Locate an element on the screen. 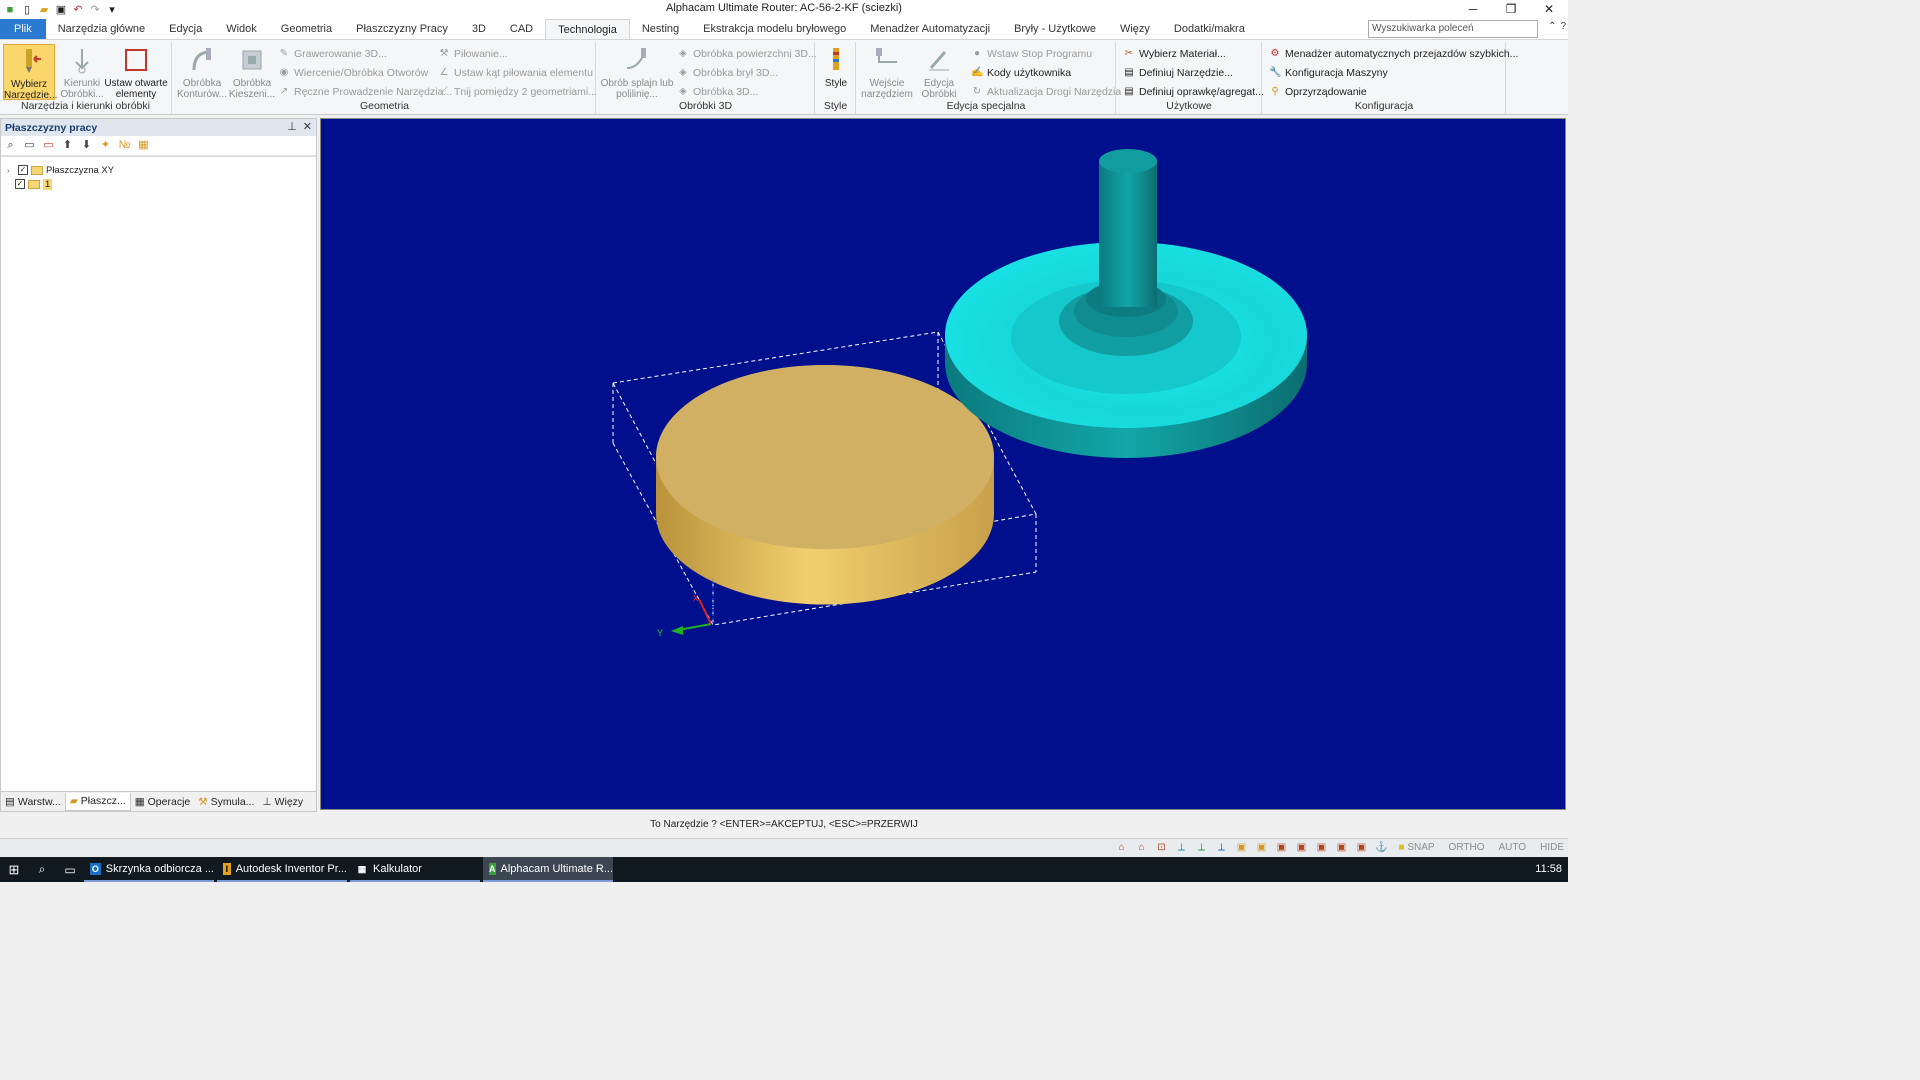  app-icon: ■ is located at coordinates (10, 10).